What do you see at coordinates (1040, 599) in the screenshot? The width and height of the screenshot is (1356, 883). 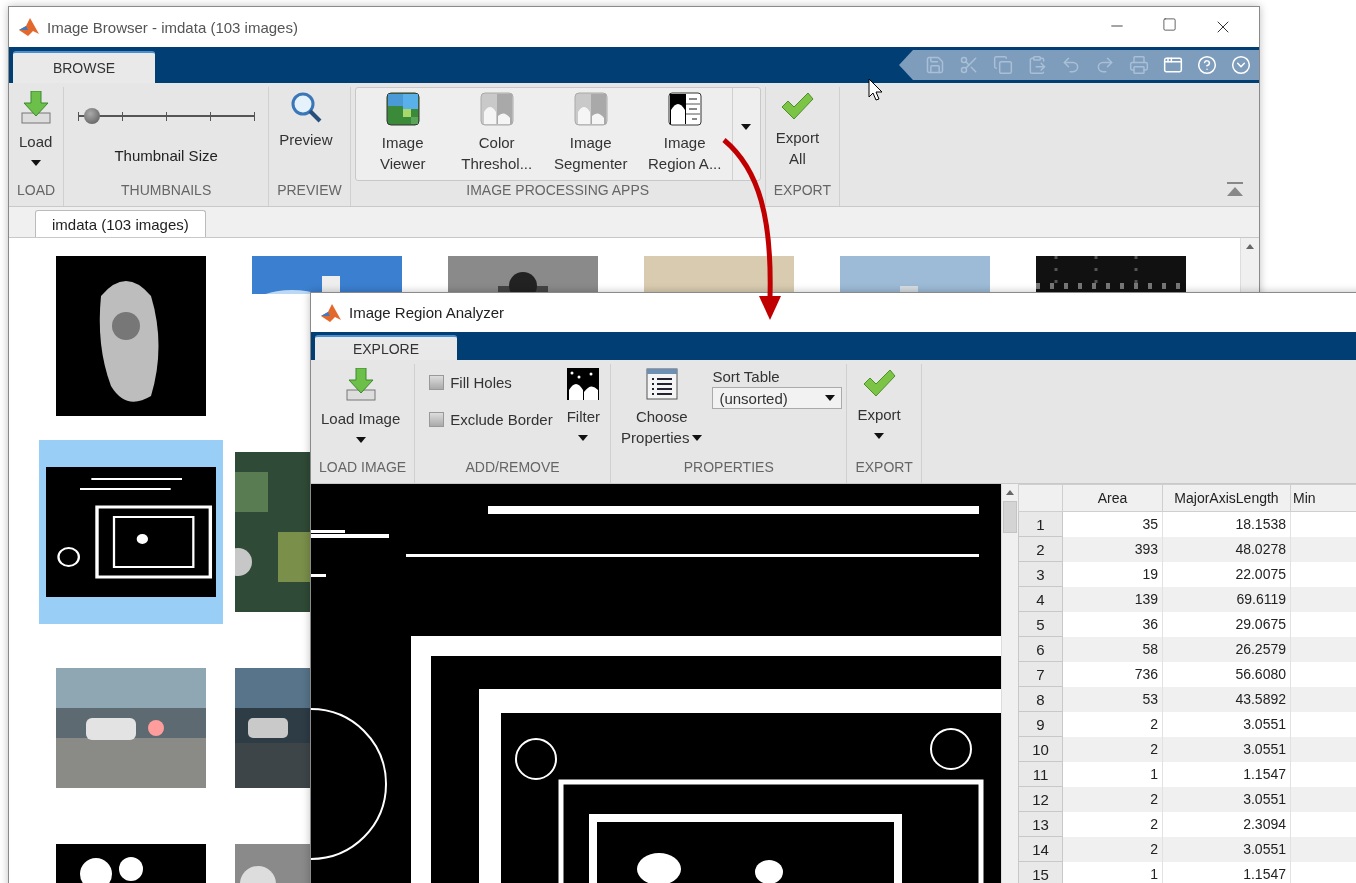 I see `row-header: 4` at bounding box center [1040, 599].